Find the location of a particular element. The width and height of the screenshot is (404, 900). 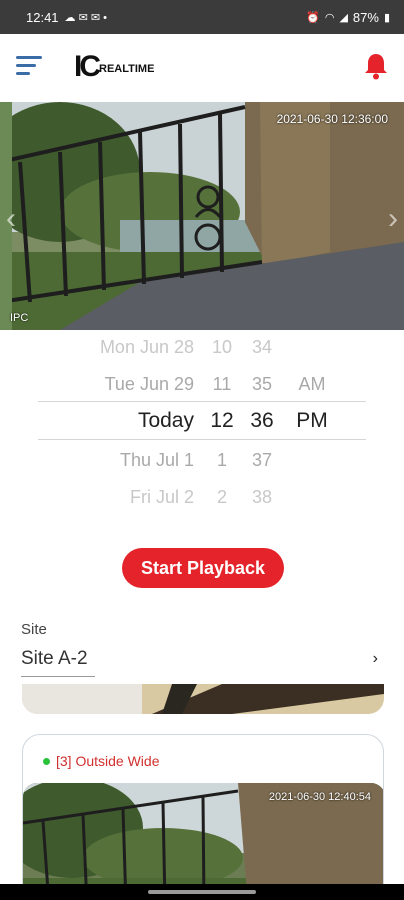

system-navigation-bar is located at coordinates (202, 892).